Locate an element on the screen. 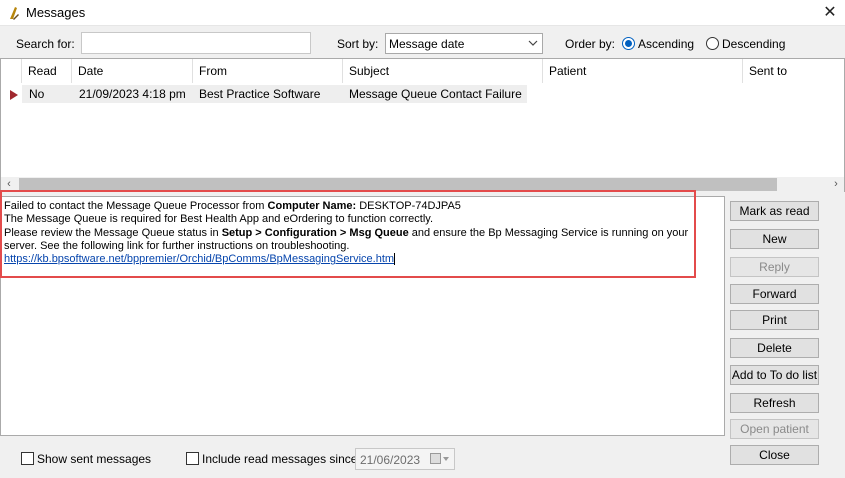  descending-label: Descending is located at coordinates (754, 44).